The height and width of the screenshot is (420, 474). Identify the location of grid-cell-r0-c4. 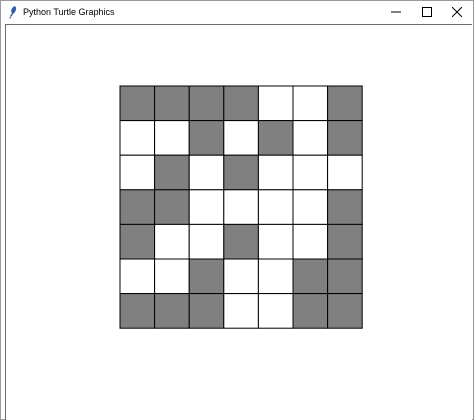
(275, 103).